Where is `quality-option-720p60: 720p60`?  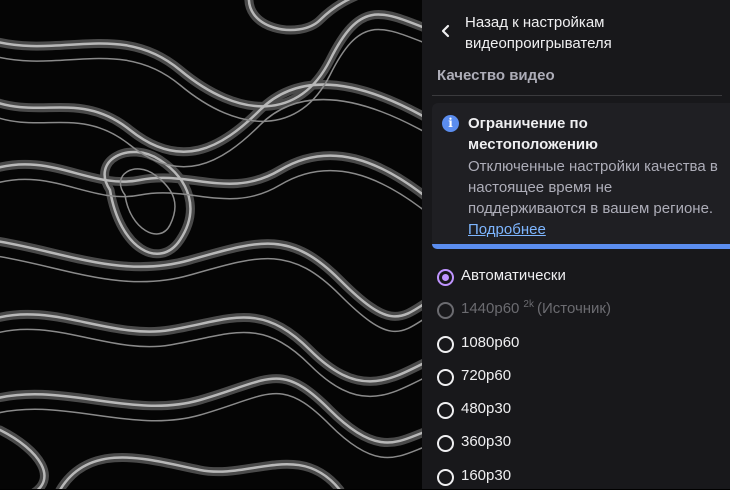 quality-option-720p60: 720p60 is located at coordinates (582, 378).